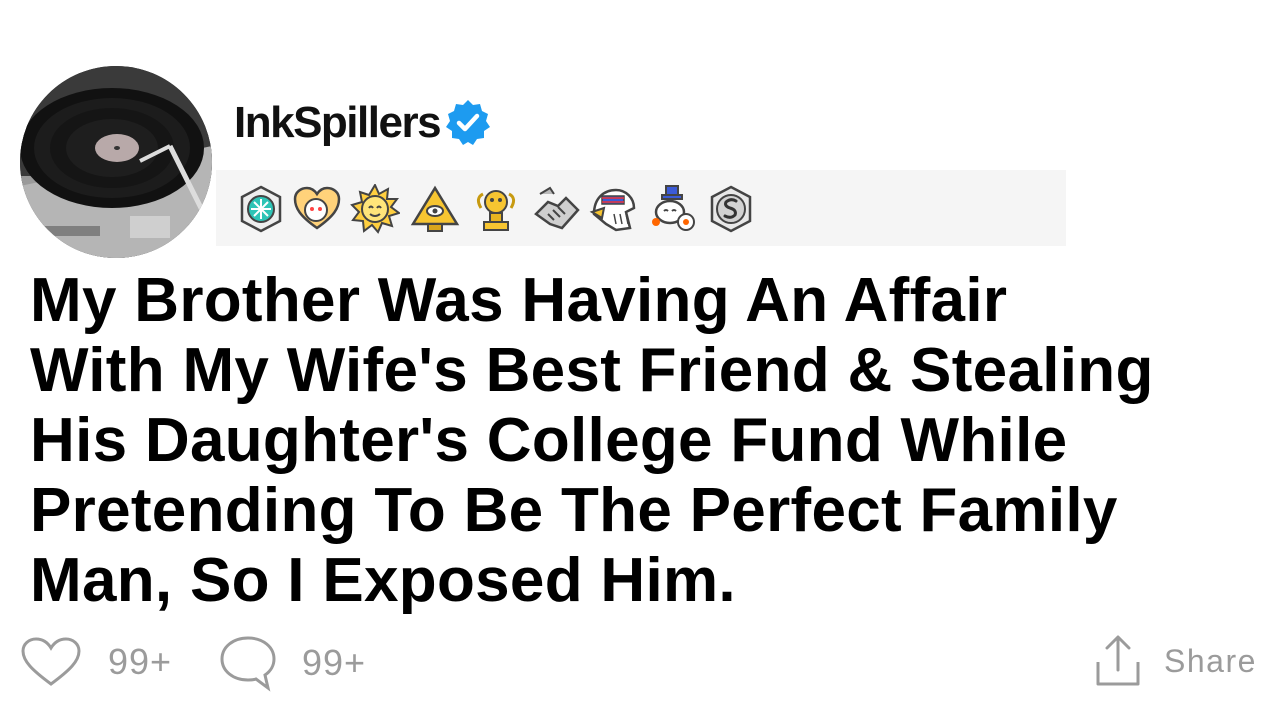 Image resolution: width=1280 pixels, height=720 pixels. I want to click on username-row: InkSpillers, so click(364, 123).